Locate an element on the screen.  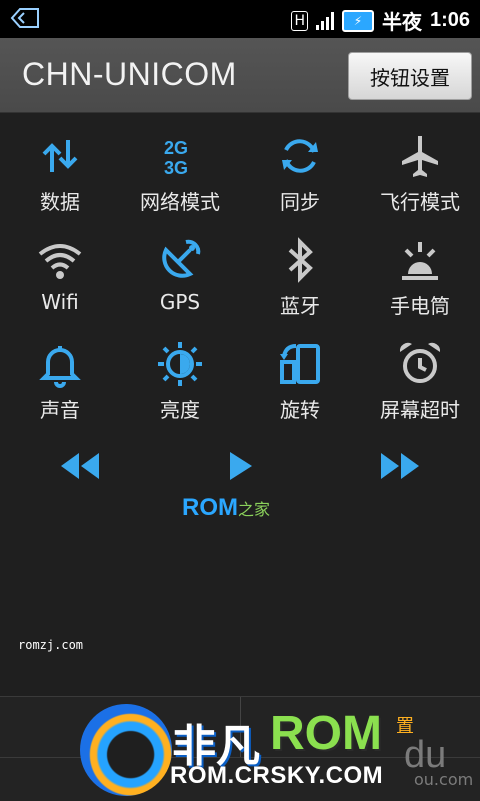
rewind-button is located at coordinates (80, 466).